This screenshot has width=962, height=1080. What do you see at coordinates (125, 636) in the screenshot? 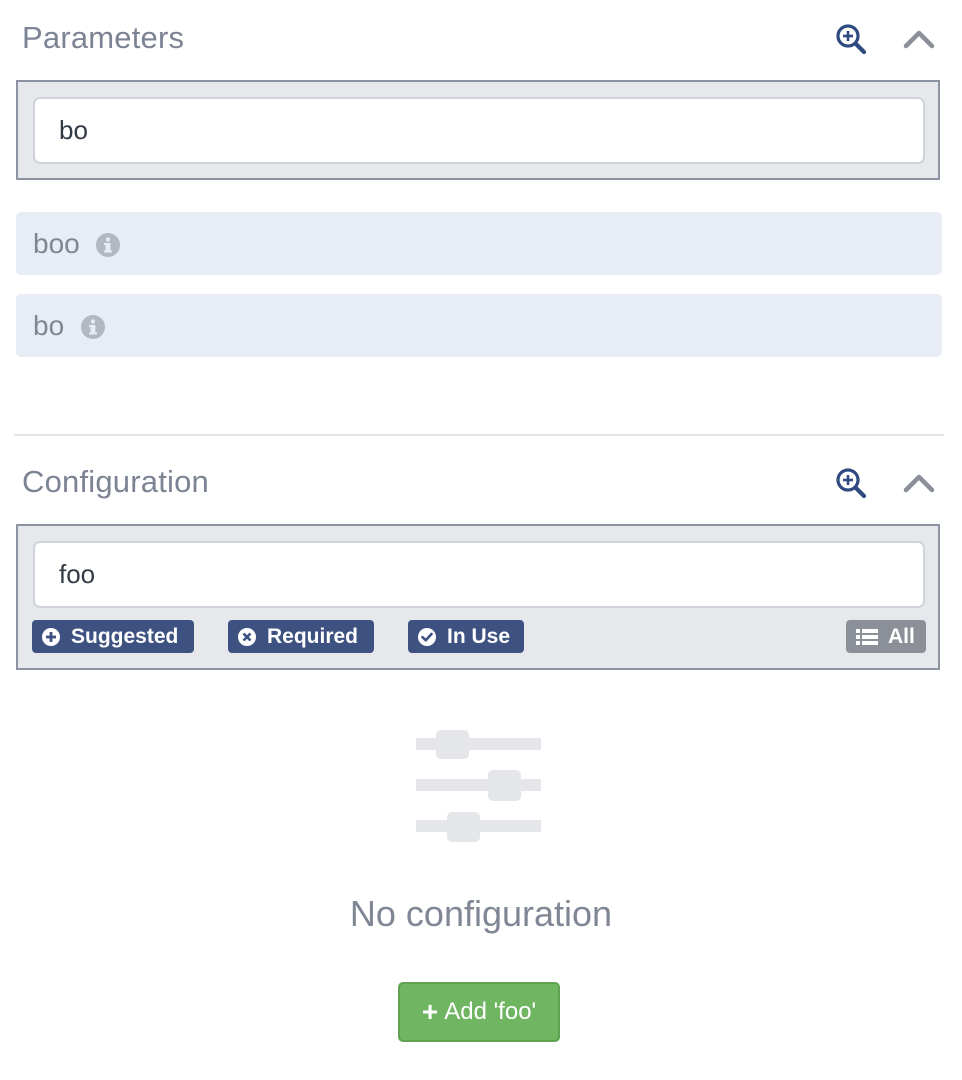
I see `filter-suggested-label: Suggested` at bounding box center [125, 636].